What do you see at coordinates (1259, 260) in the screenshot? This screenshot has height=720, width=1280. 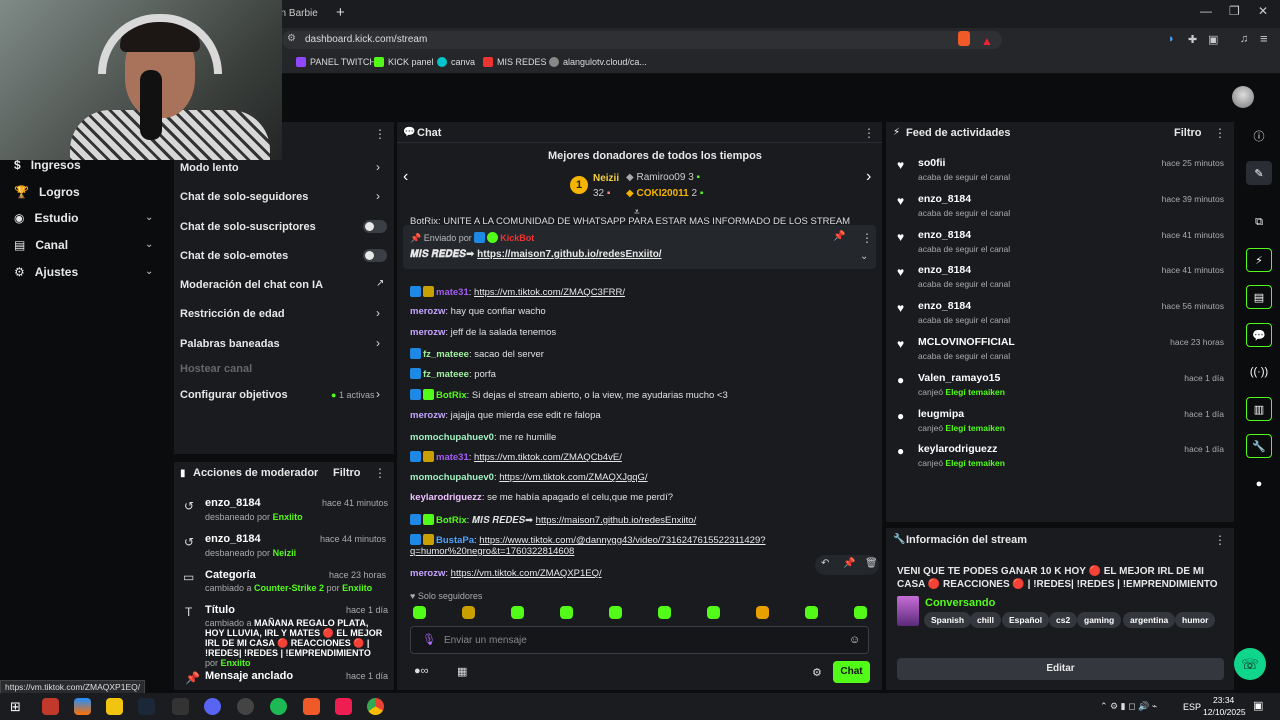 I see `lightning-icon: ⚡` at bounding box center [1259, 260].